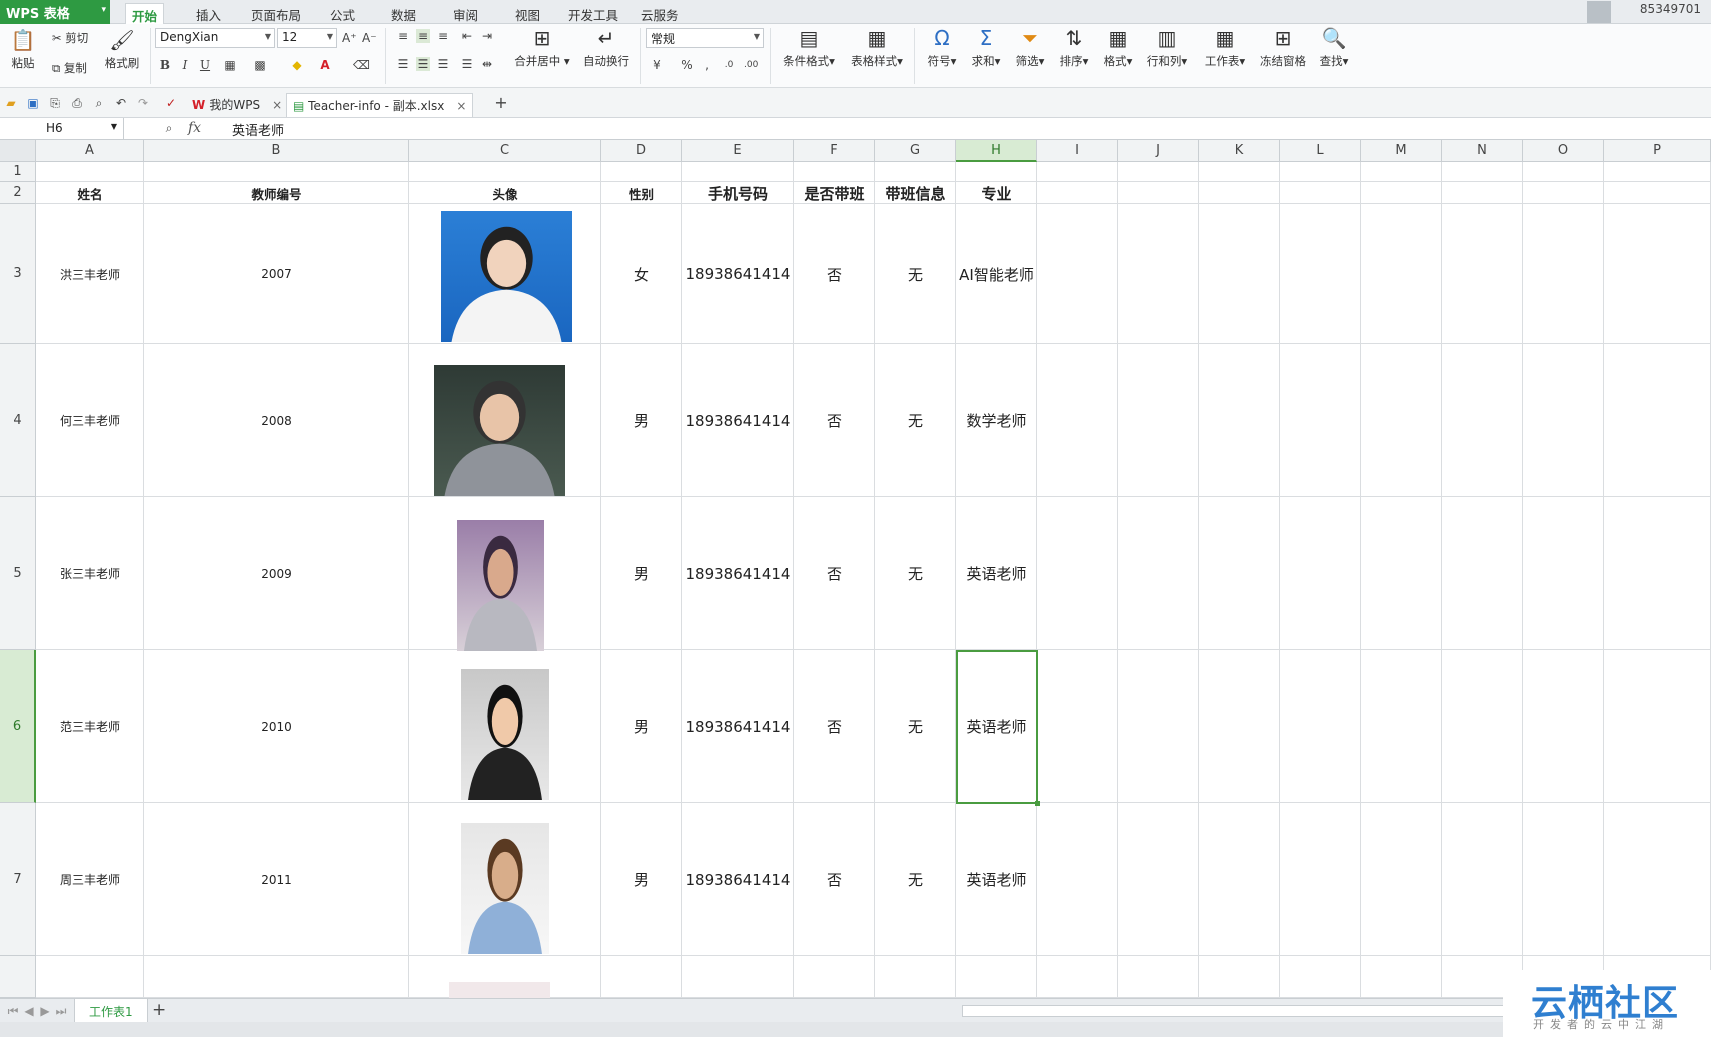 Image resolution: width=1711 pixels, height=1037 pixels. What do you see at coordinates (657, 65) in the screenshot?
I see `currency-icon: ¥` at bounding box center [657, 65].